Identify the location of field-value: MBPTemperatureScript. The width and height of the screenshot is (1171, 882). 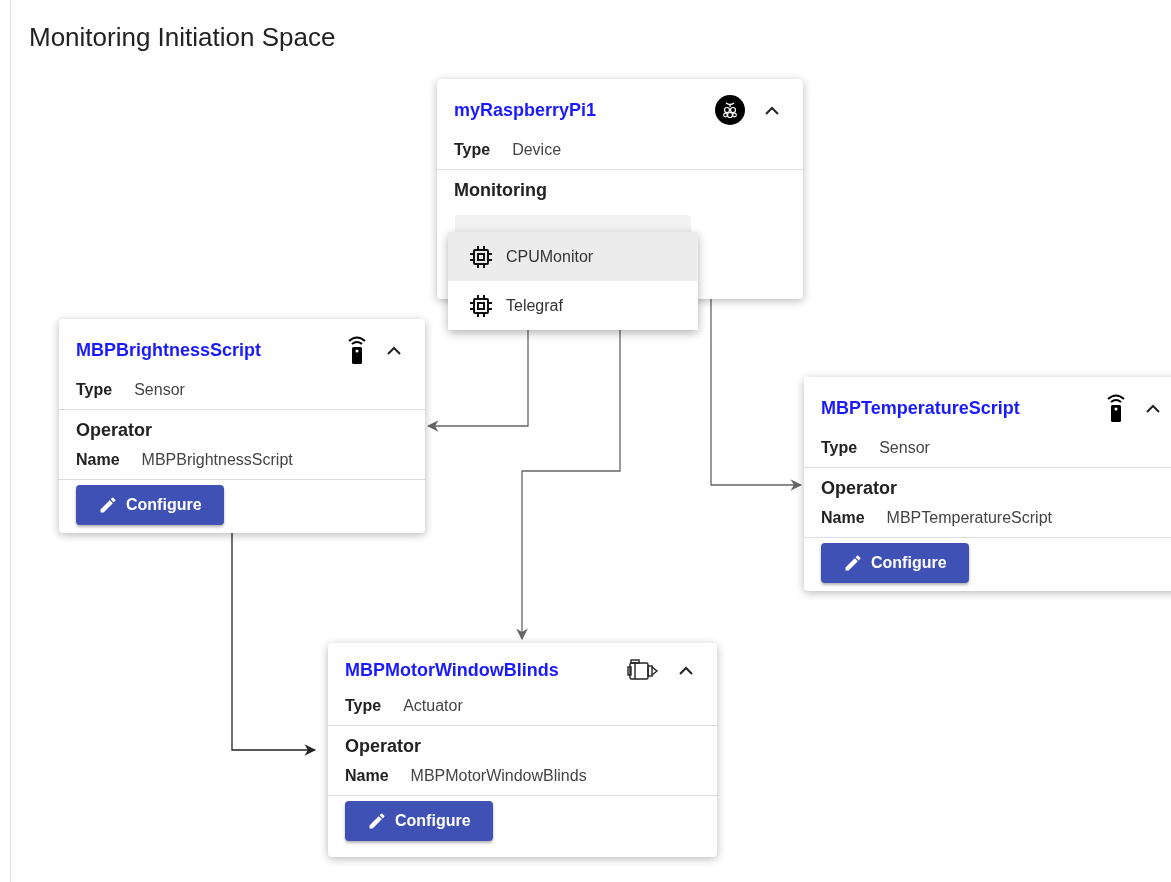
(969, 518).